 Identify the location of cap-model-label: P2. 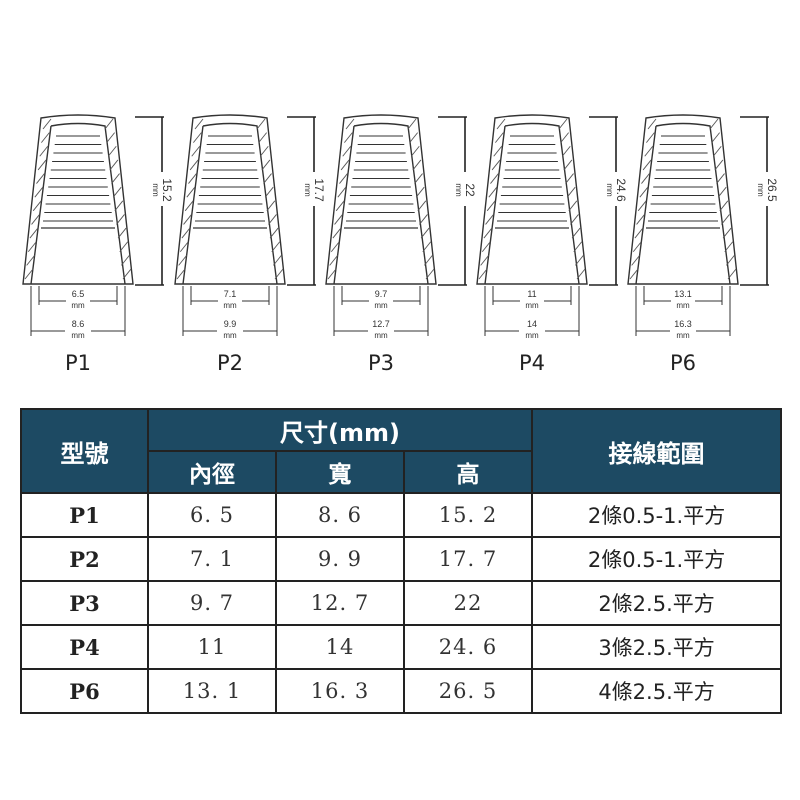
(230, 363).